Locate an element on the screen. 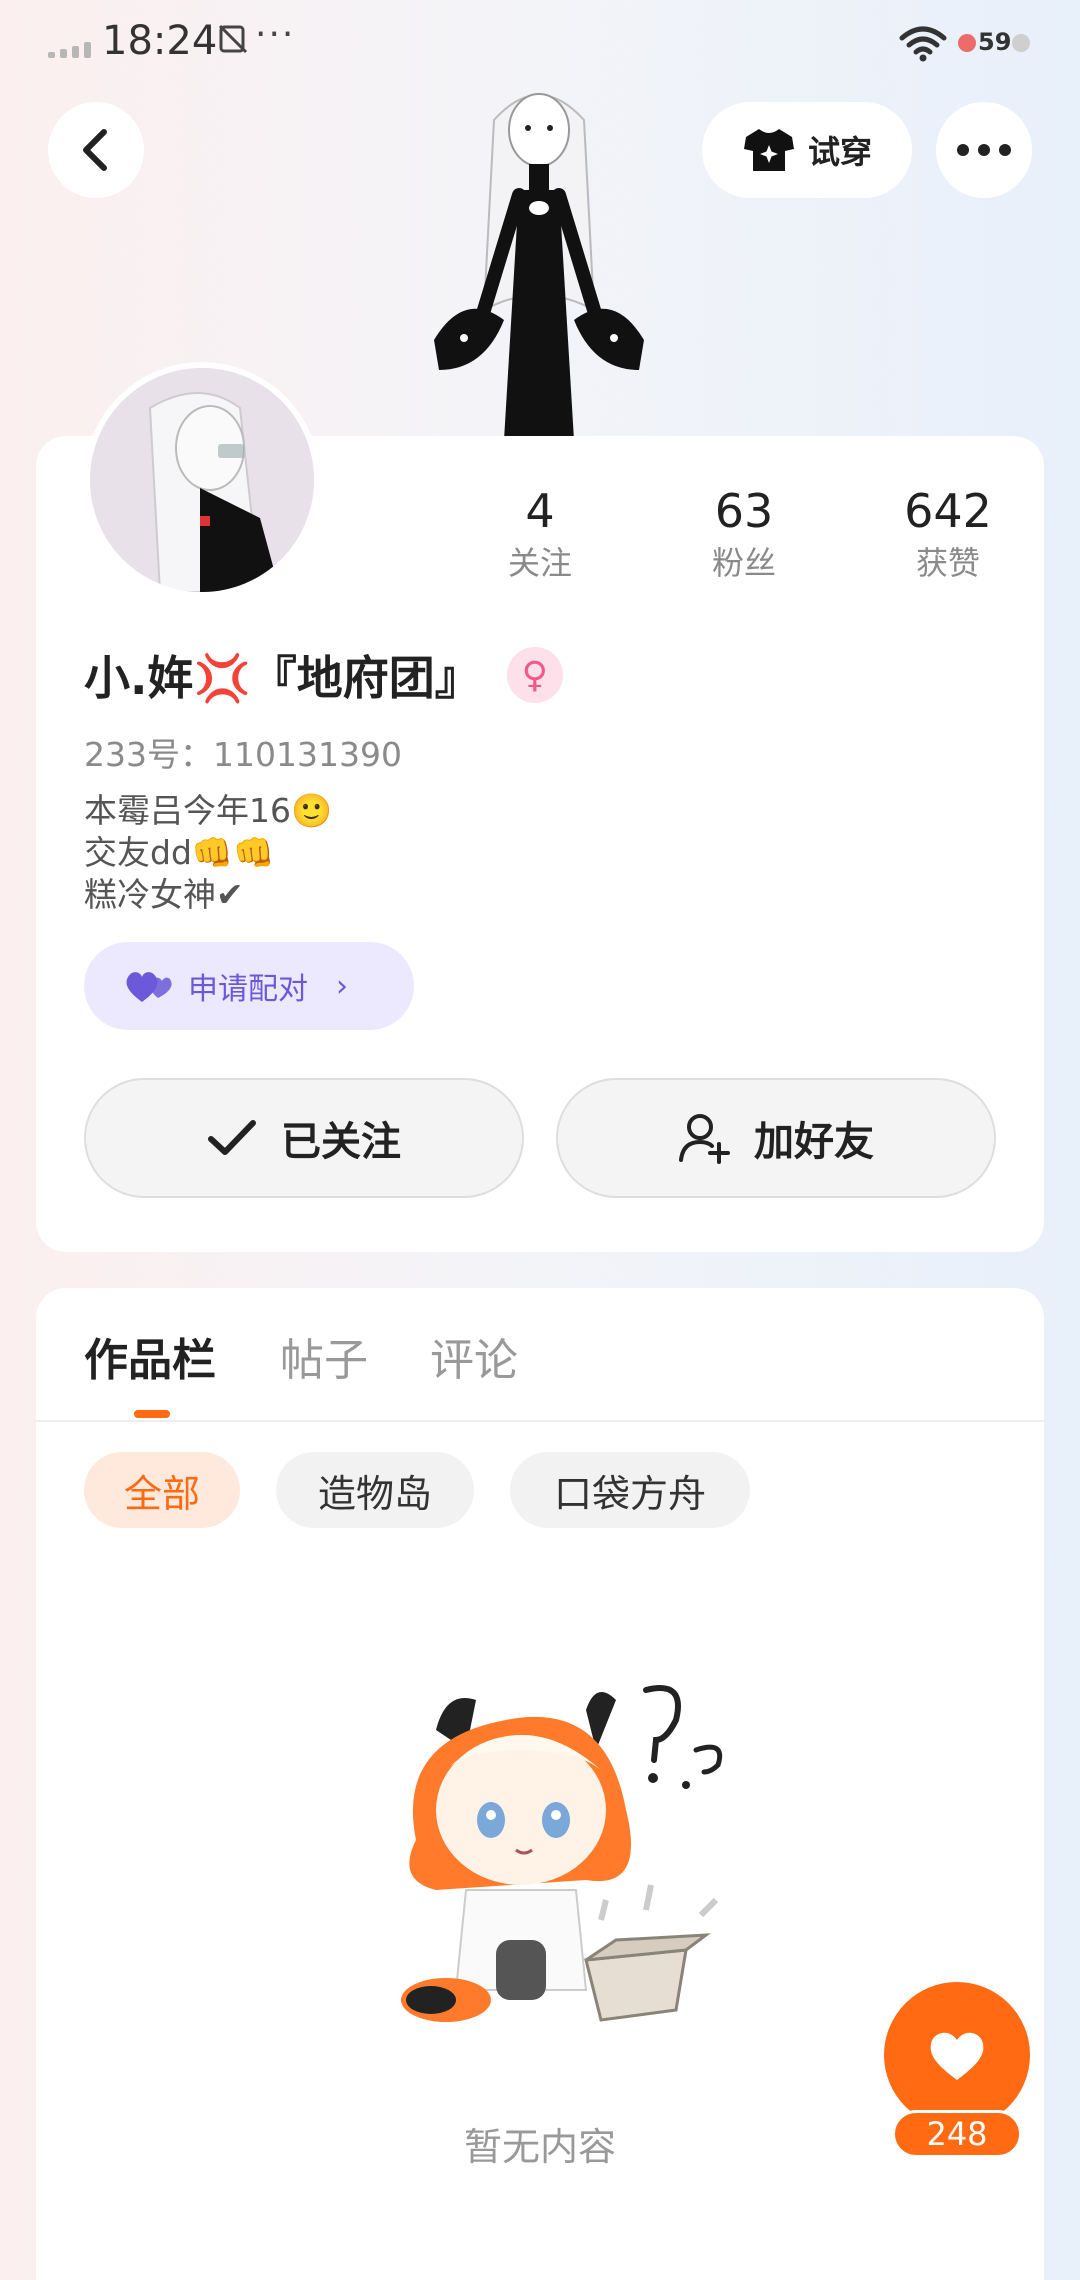 The image size is (1080, 2280). status-bar: 18:24 ··· 59 is located at coordinates (540, 45).